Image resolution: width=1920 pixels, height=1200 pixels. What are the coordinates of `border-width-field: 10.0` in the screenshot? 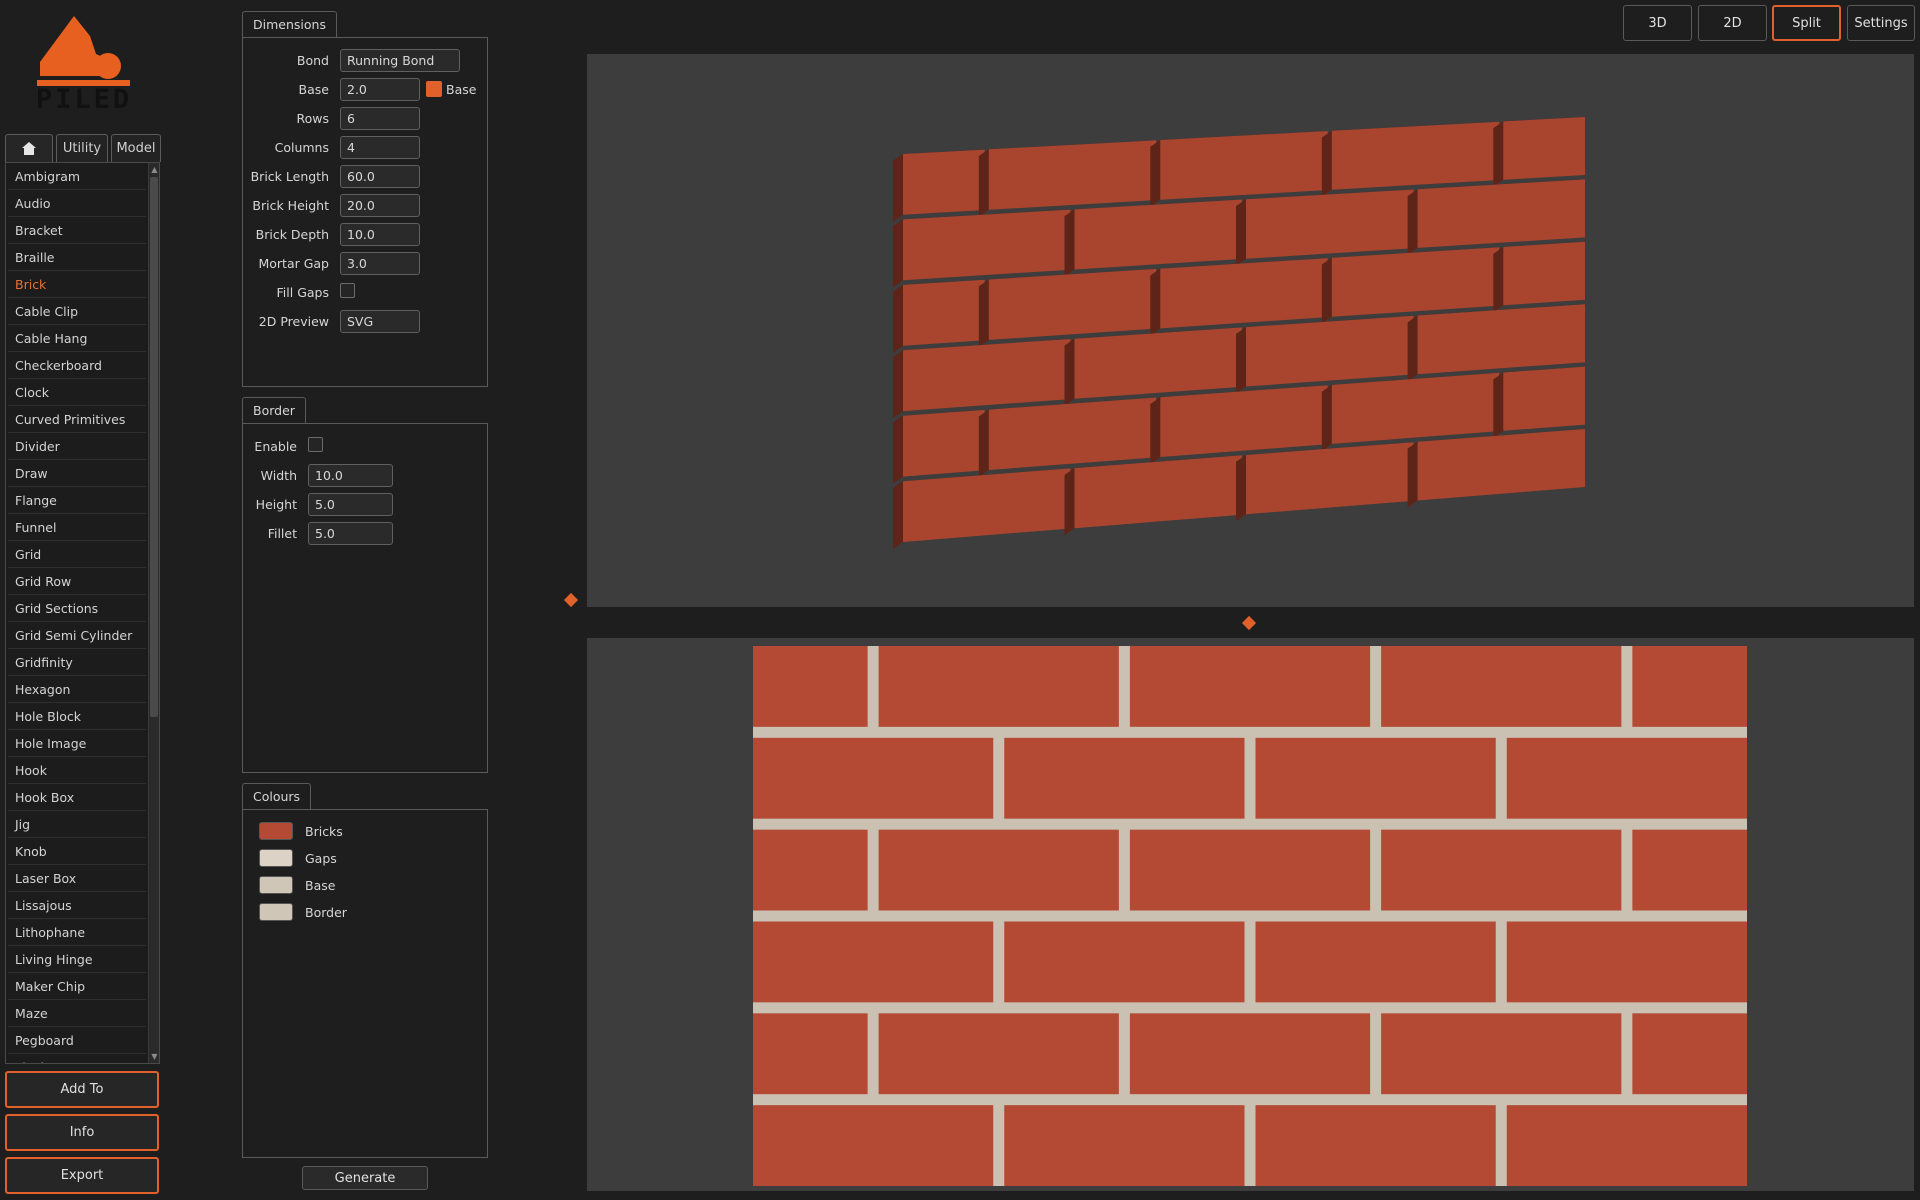 It's located at (350, 475).